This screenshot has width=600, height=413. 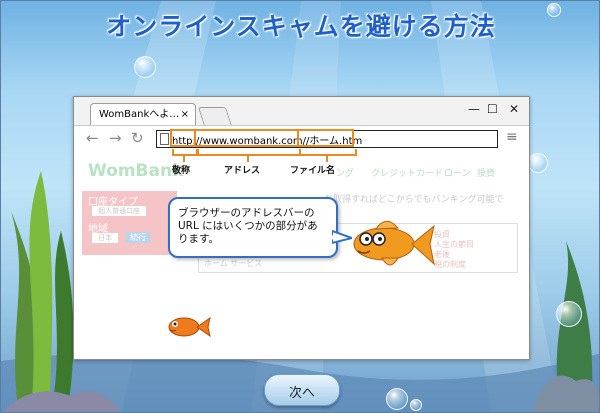 What do you see at coordinates (129, 223) in the screenshot?
I see `bank-sidebar: 口座タイプ 個人普通口座 地域 日本 続行` at bounding box center [129, 223].